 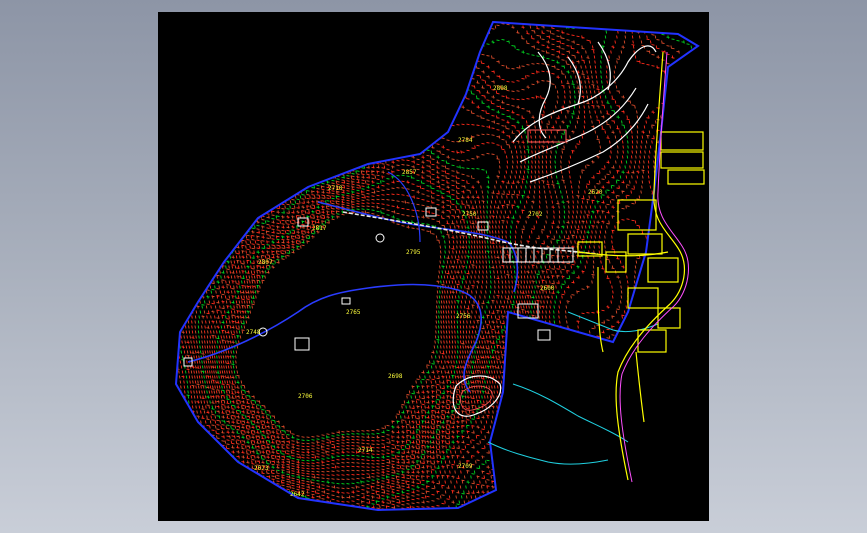 I want to click on elevation-label: 2748, so click(x=253, y=332).